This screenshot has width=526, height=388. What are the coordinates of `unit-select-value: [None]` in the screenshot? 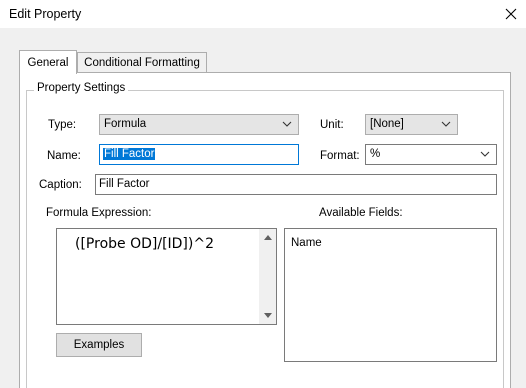 It's located at (387, 124).